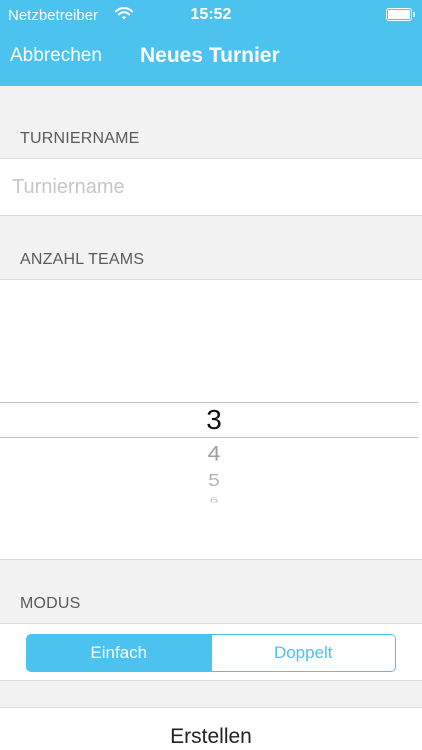  I want to click on picker-selection-line-top, so click(209, 402).